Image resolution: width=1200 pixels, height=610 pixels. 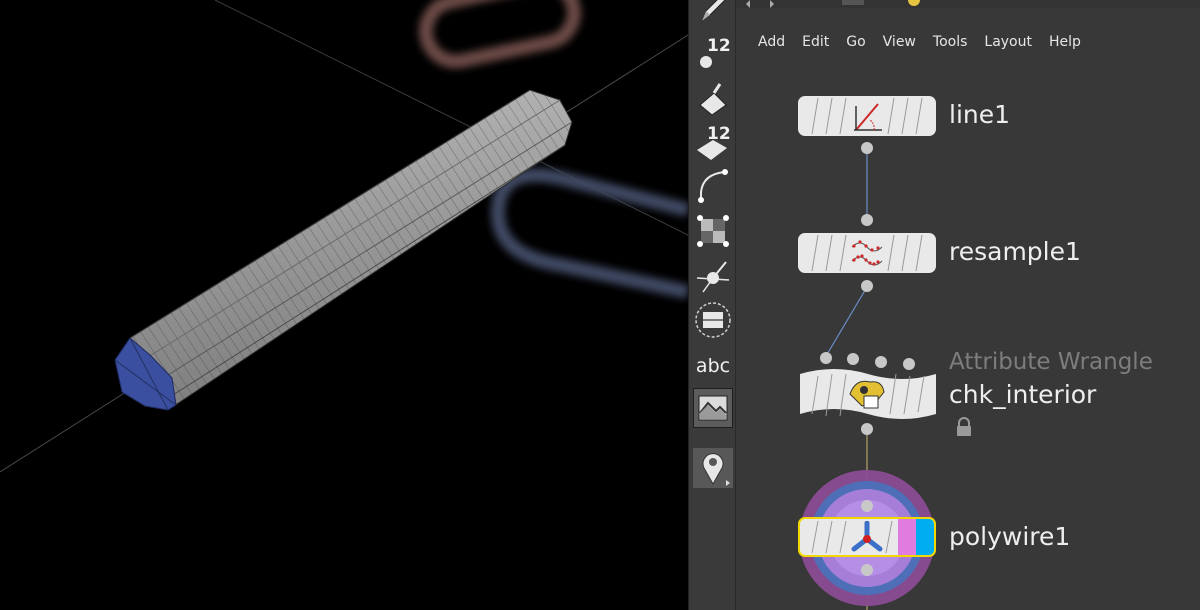 I want to click on display-options-toolbar: 12 12 abc, so click(x=712, y=305).